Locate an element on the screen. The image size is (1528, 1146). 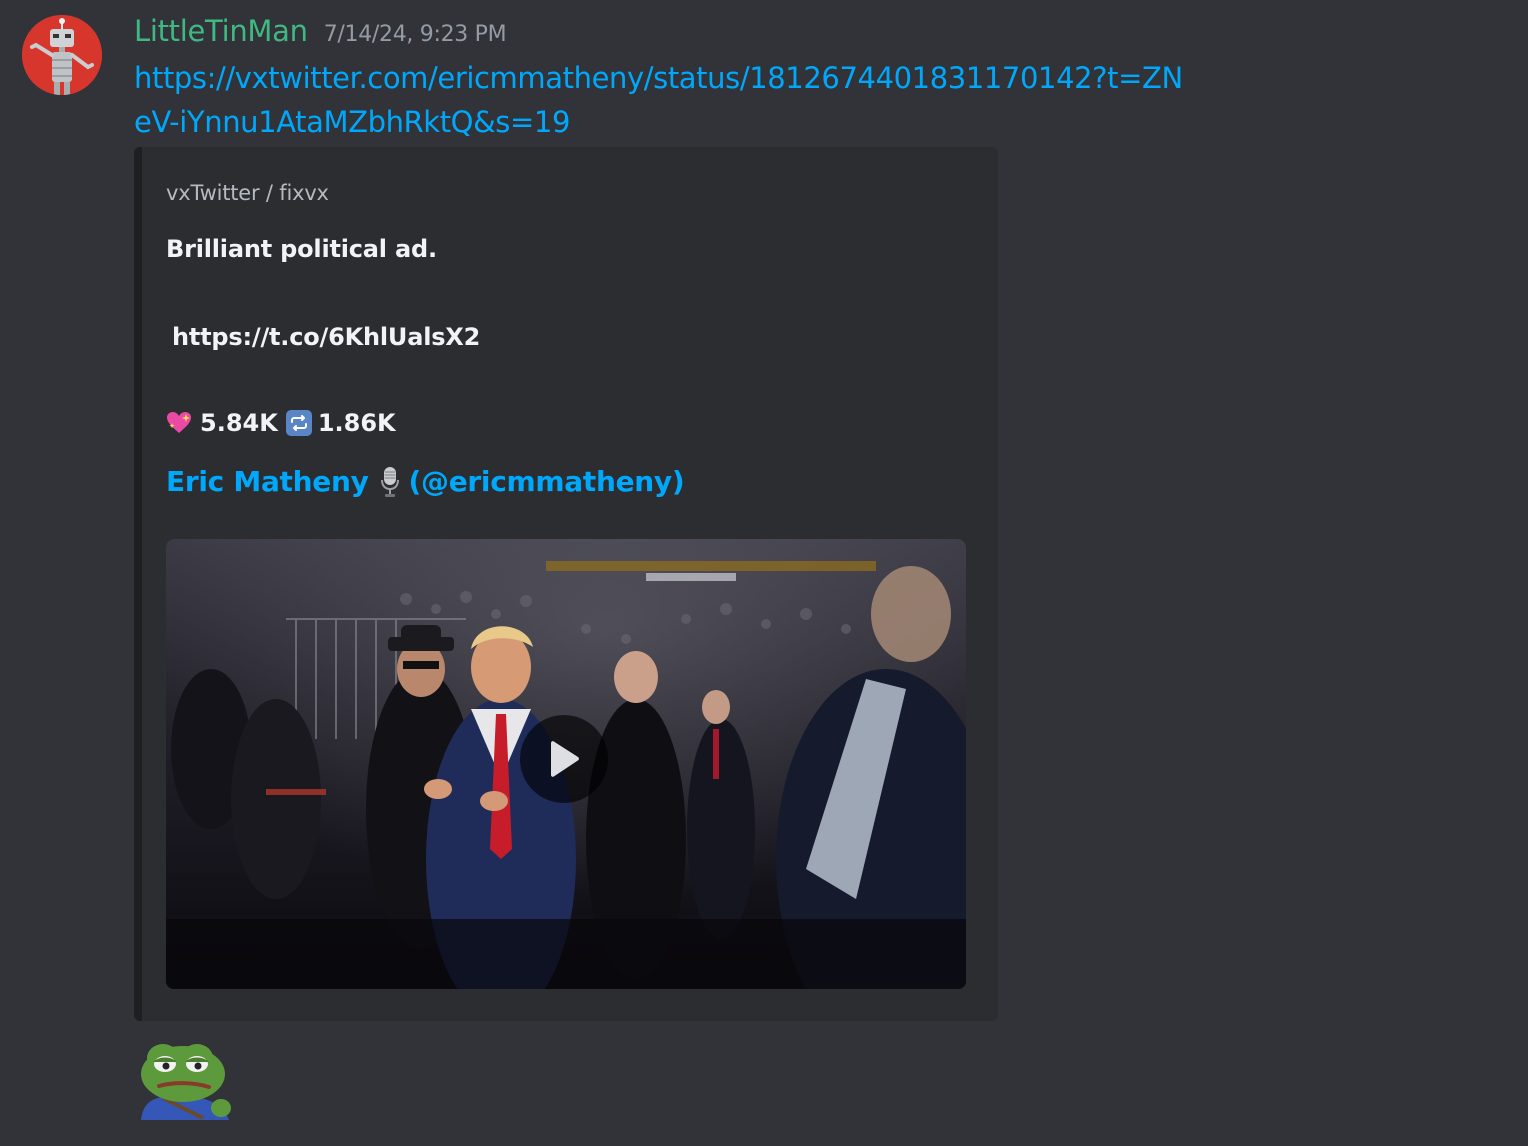
likes-count: 5.84K is located at coordinates (239, 423).